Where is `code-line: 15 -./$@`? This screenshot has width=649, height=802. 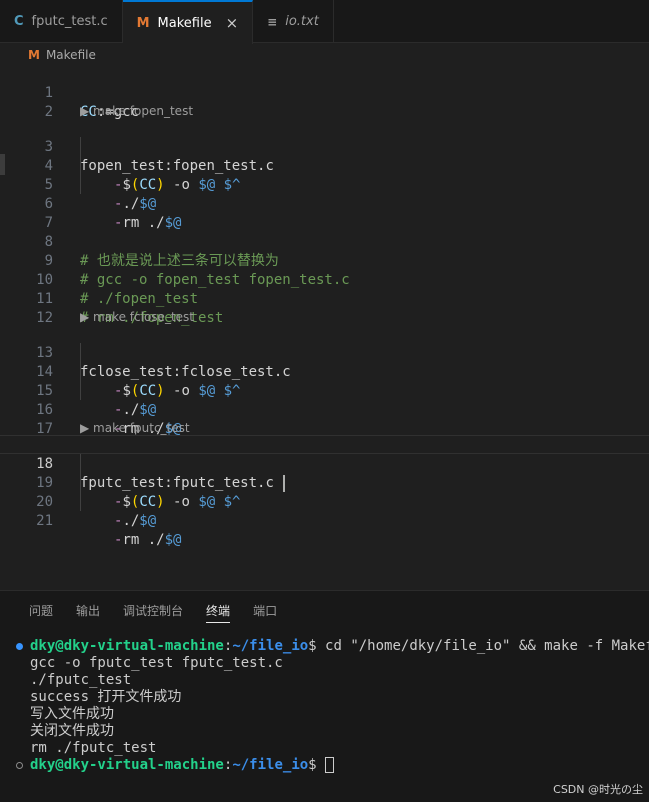
code-line: 15 -./$@ is located at coordinates (324, 390).